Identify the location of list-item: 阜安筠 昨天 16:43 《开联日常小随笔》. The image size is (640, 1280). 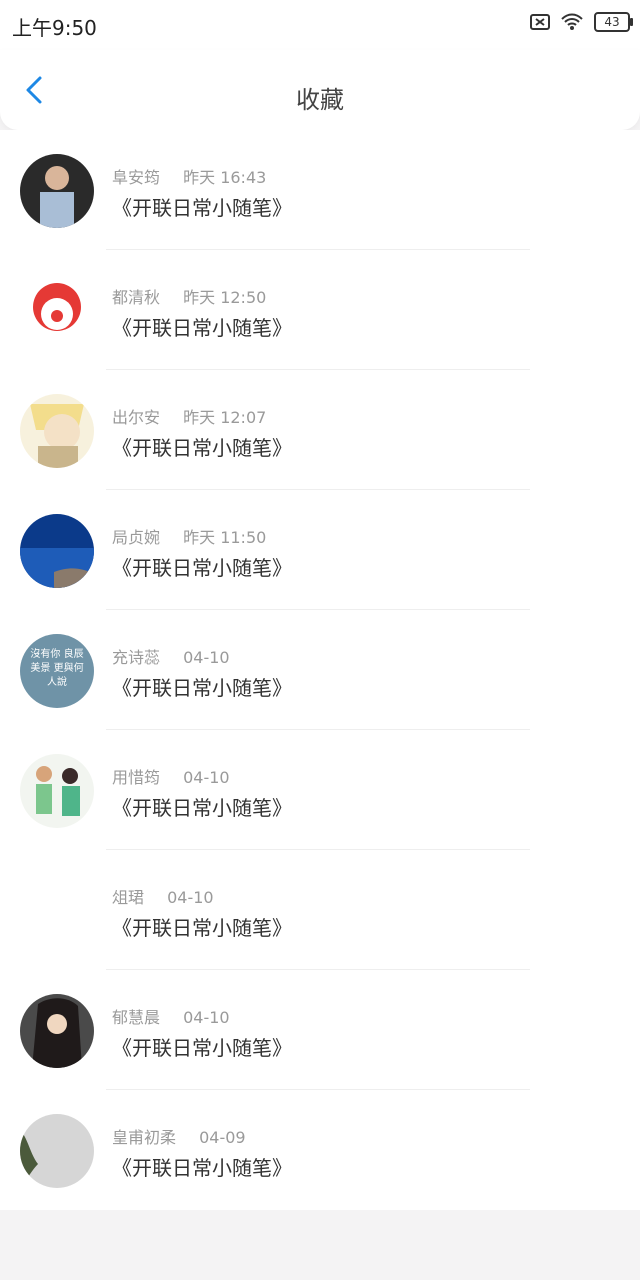
(320, 190).